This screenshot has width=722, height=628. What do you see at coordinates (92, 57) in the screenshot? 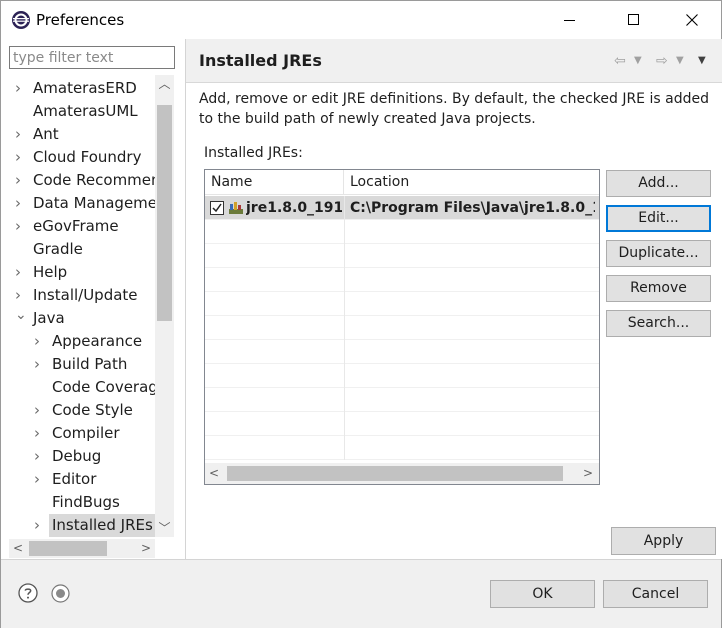
I see `filter-input` at bounding box center [92, 57].